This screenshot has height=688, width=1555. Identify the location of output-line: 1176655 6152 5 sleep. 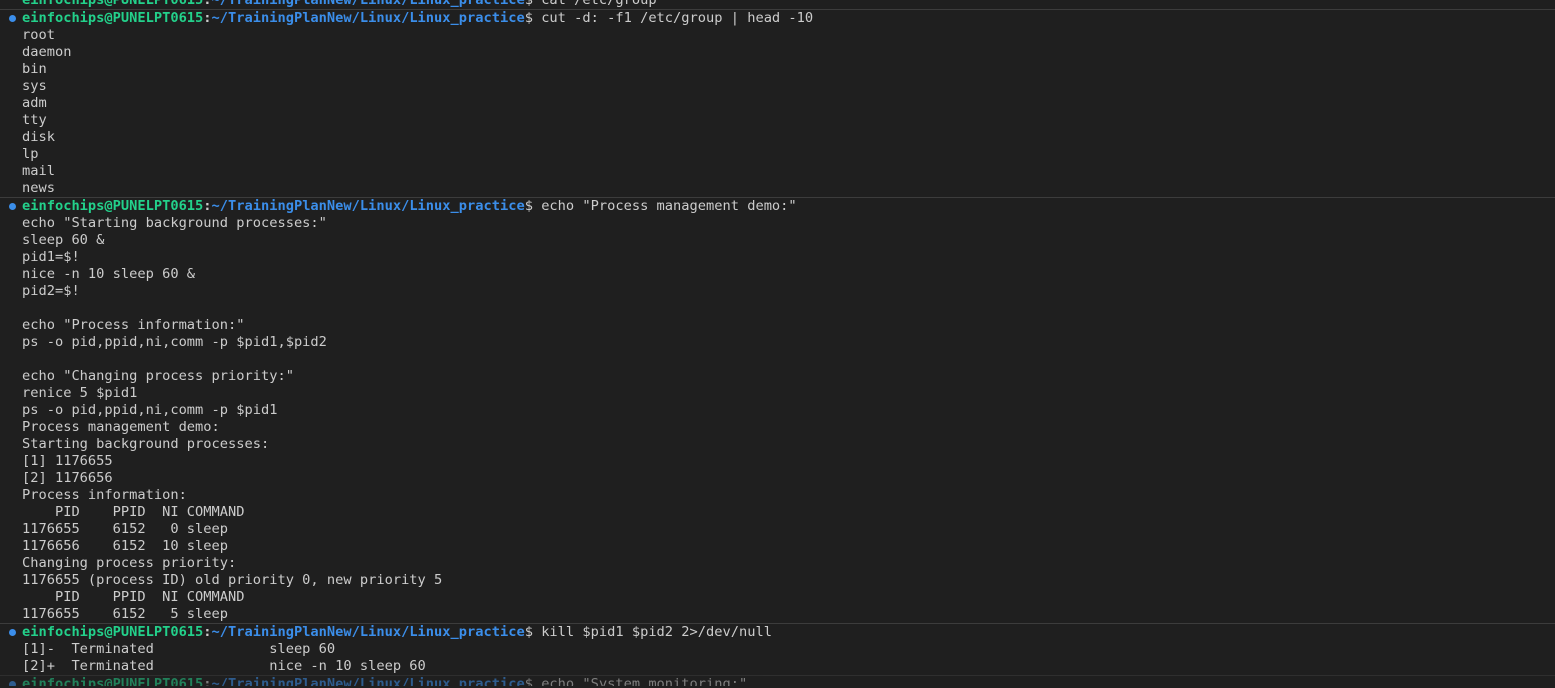
(125, 614).